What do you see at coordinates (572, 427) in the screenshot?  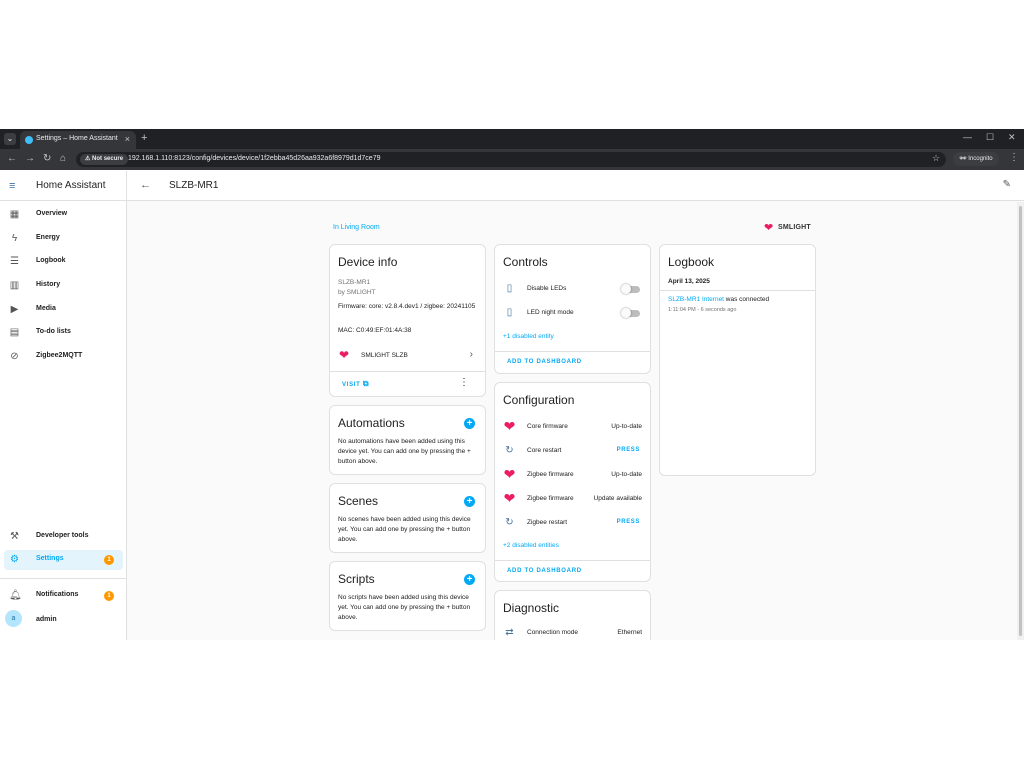 I see `config-row-core-firmware: ❤ Core firmware Up-to-date` at bounding box center [572, 427].